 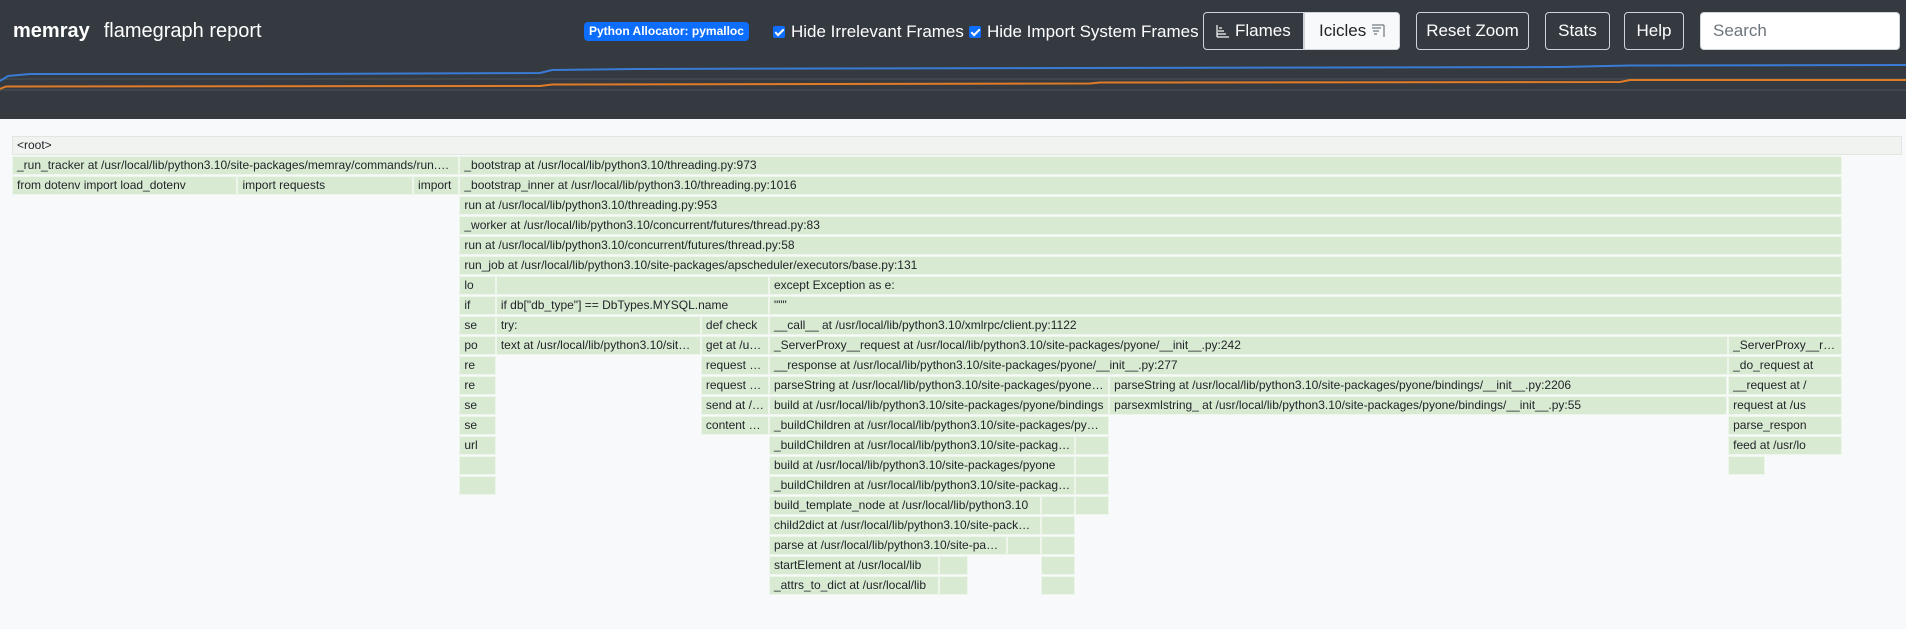 I want to click on flamegraph-frame: po, so click(x=477, y=345).